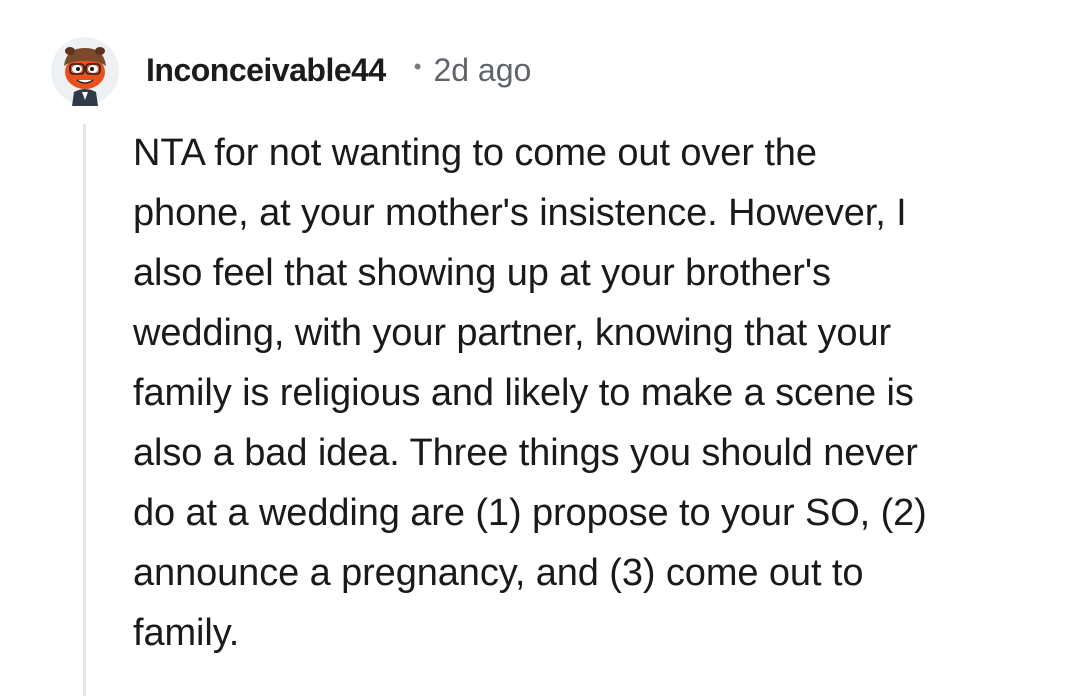 The image size is (1080, 696). What do you see at coordinates (266, 70) in the screenshot?
I see `username-link: Inconceivable44` at bounding box center [266, 70].